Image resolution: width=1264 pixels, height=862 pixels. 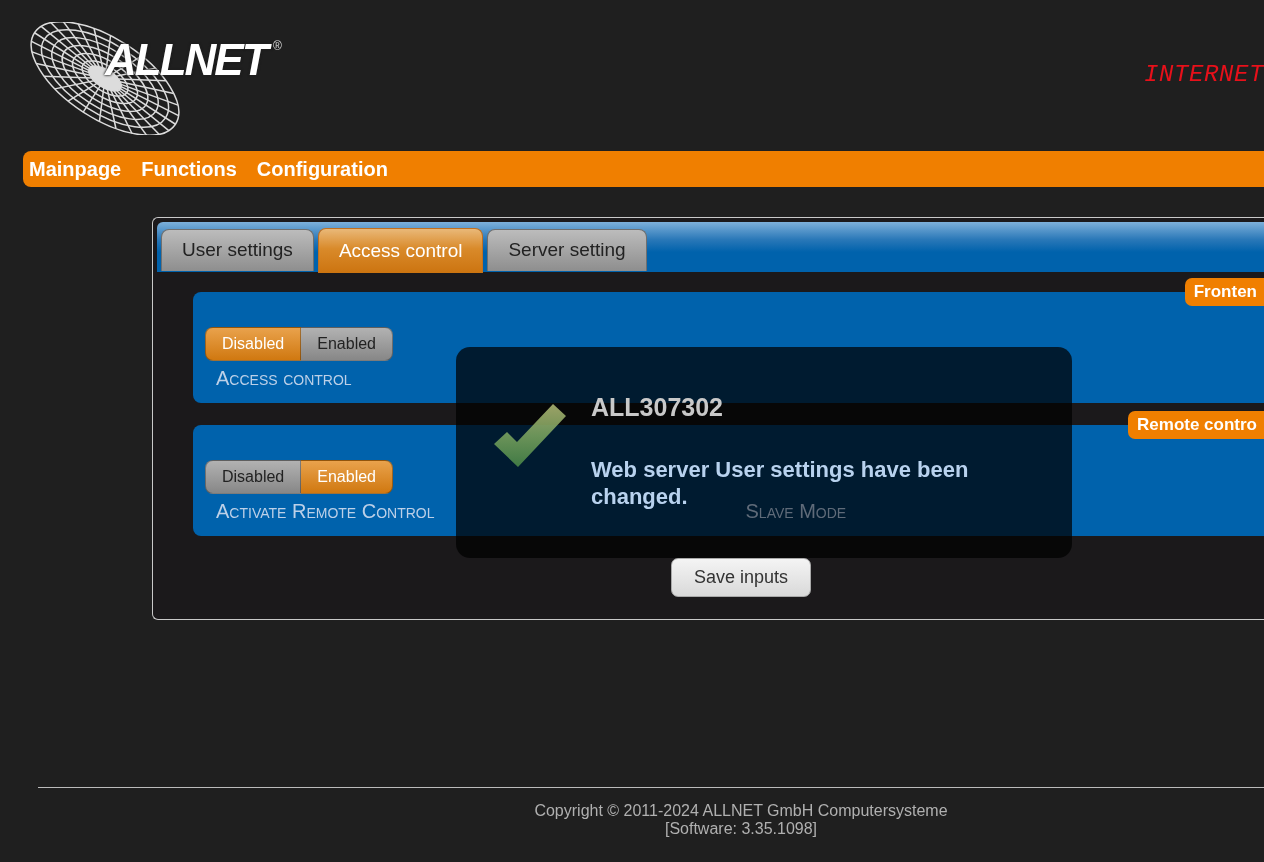 What do you see at coordinates (741, 577) in the screenshot?
I see `save-button: Save inputs` at bounding box center [741, 577].